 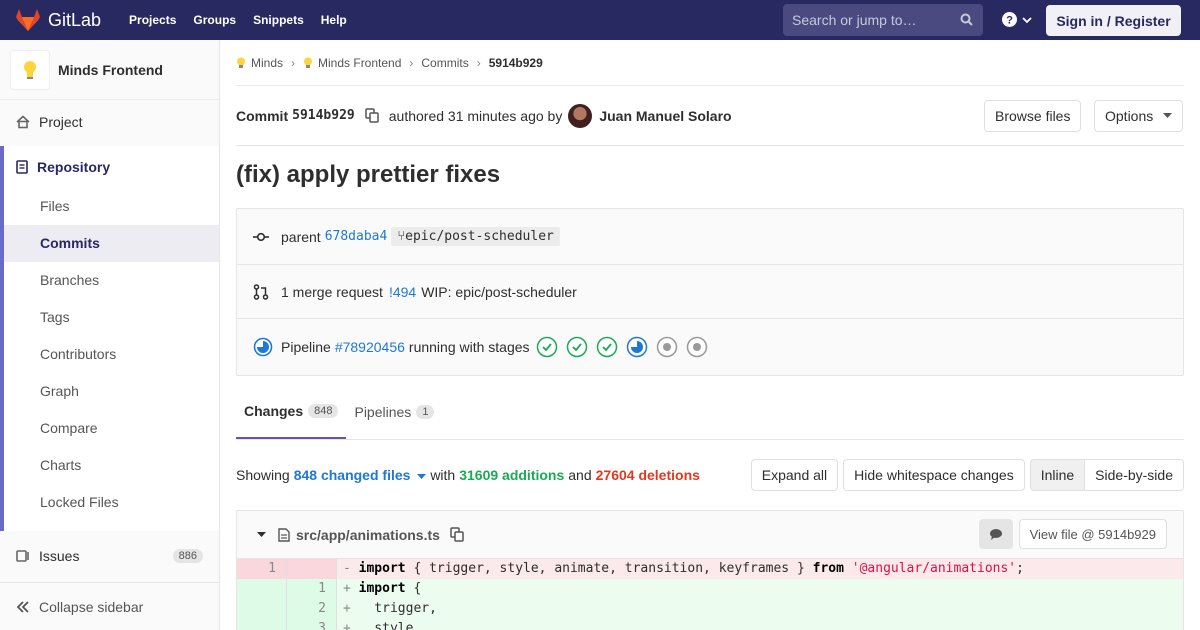 I want to click on side-by-side-view-button: Side-by-side, so click(x=1134, y=475).